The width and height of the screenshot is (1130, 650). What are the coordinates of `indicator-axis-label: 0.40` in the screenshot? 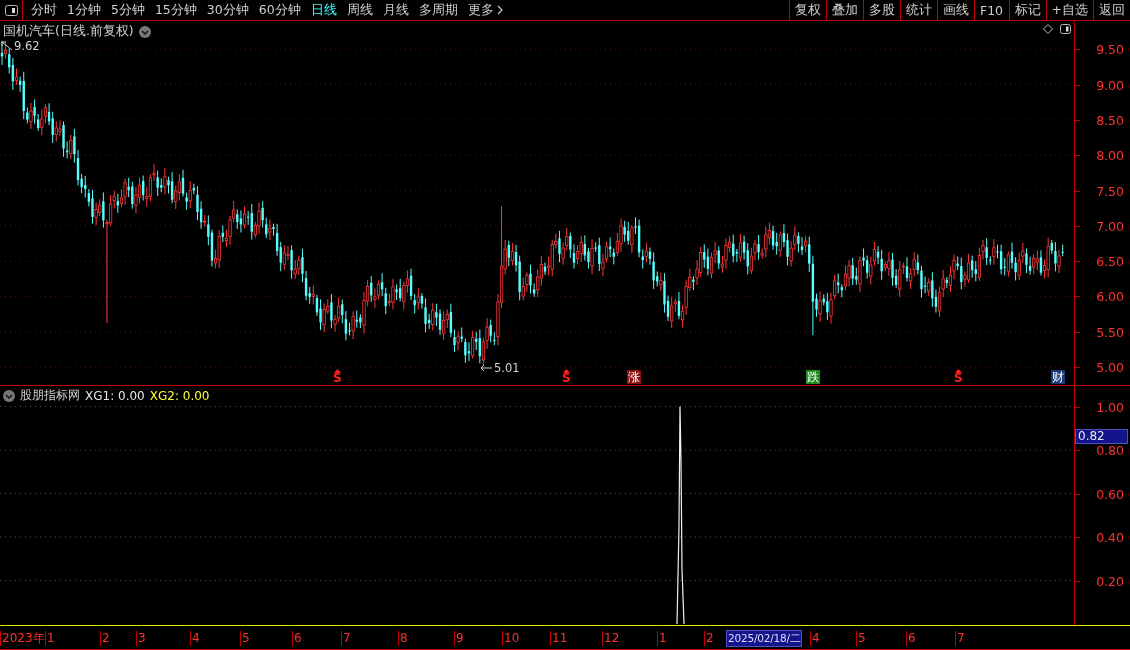 It's located at (1110, 537).